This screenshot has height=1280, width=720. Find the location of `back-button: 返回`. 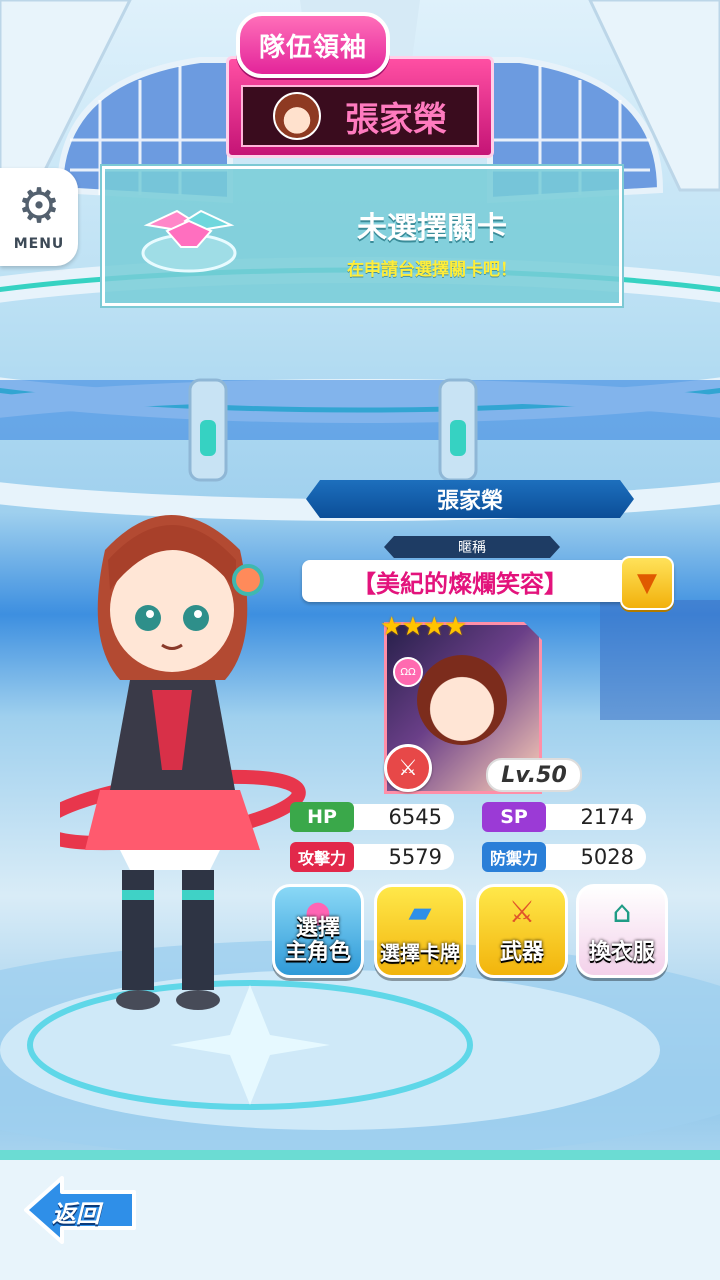

back-button: 返回 is located at coordinates (81, 1210).